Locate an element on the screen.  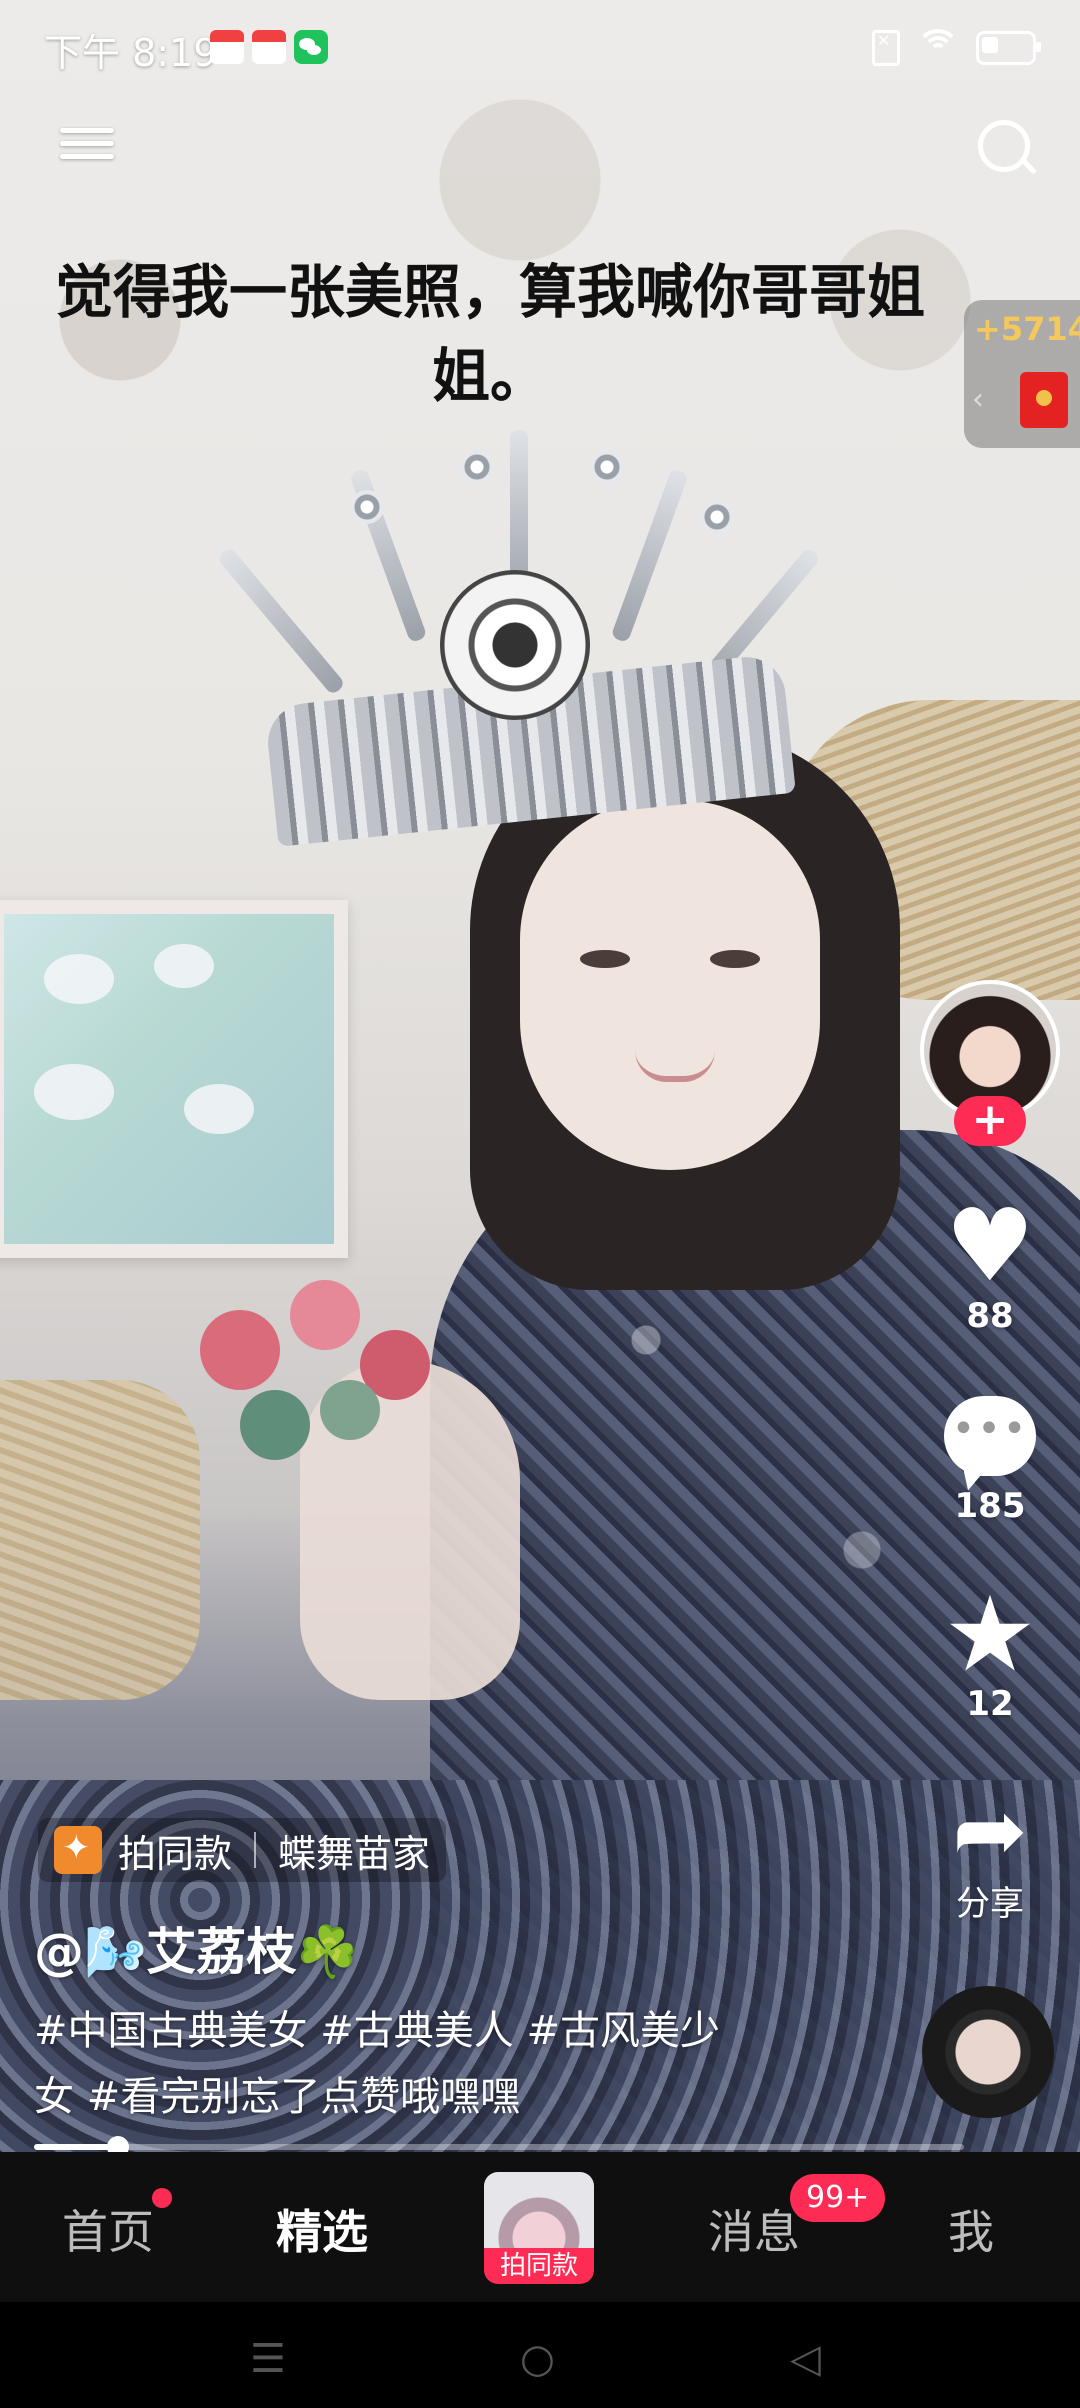
author-avatar-group: + is located at coordinates (990, 1070).